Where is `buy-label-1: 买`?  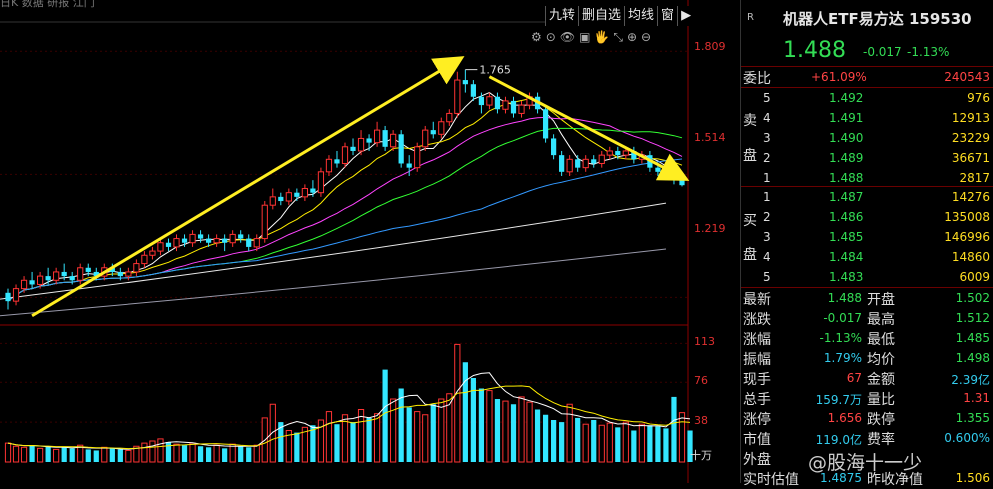 buy-label-1: 买 is located at coordinates (750, 221).